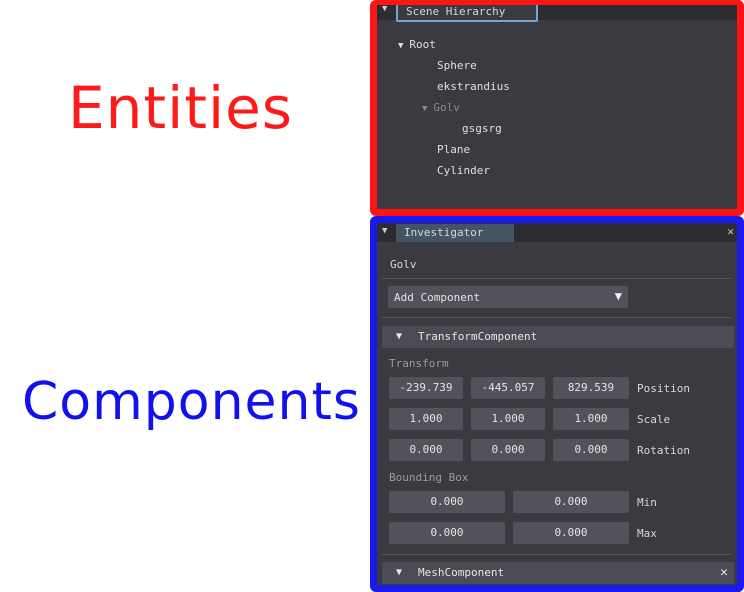 Image resolution: width=744 pixels, height=592 pixels. I want to click on min-label: Min, so click(647, 502).